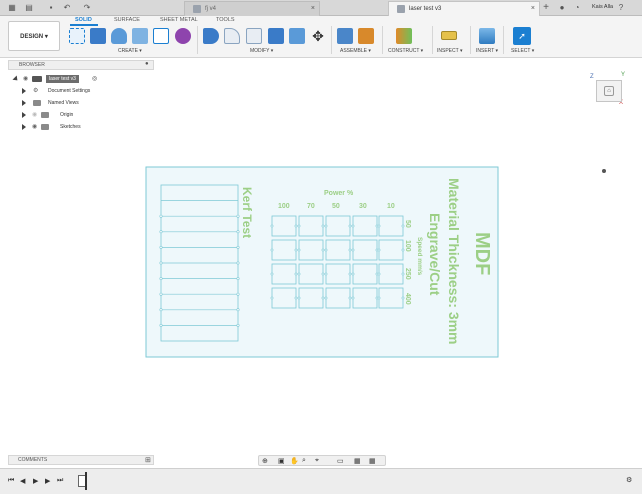  Describe the element at coordinates (81, 460) in the screenshot. I see `comments-panel-header: COMMENTS ⊞` at that location.